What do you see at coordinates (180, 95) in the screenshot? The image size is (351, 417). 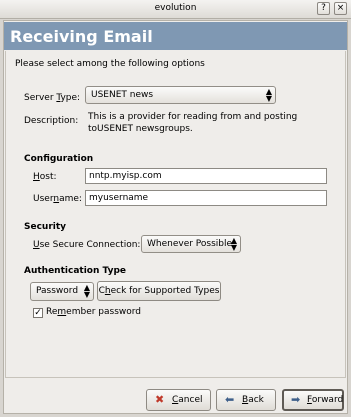 I see `server-type-select: USENET news ▲ ▼` at bounding box center [180, 95].